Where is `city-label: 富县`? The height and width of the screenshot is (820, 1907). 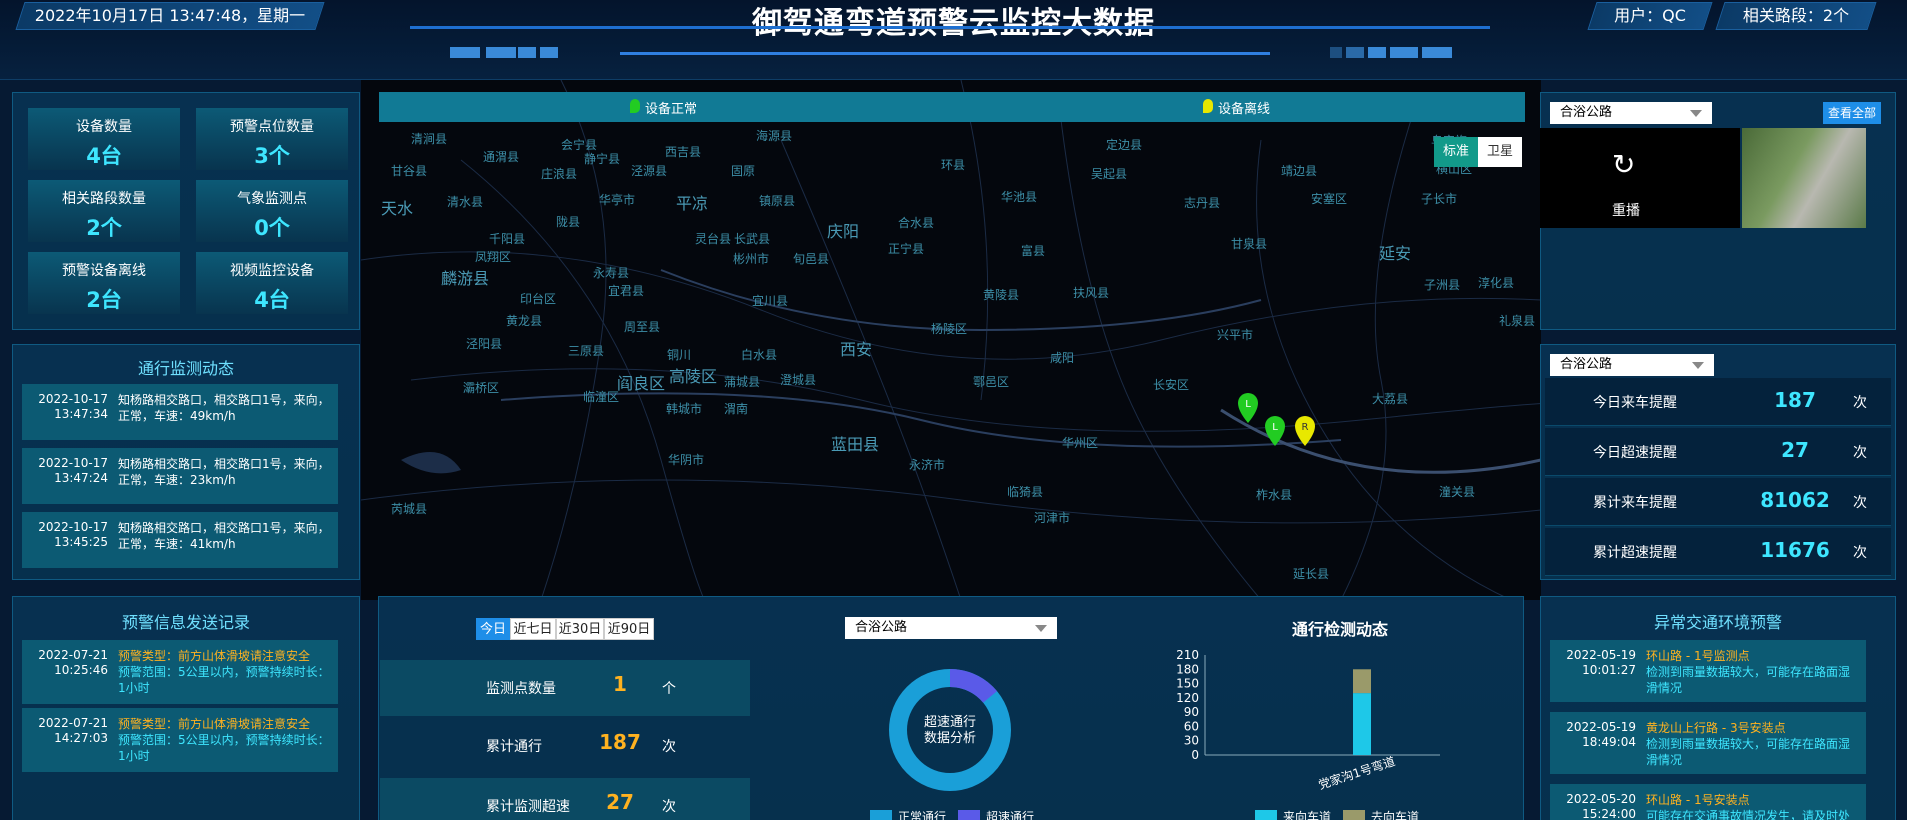 city-label: 富县 is located at coordinates (1033, 251).